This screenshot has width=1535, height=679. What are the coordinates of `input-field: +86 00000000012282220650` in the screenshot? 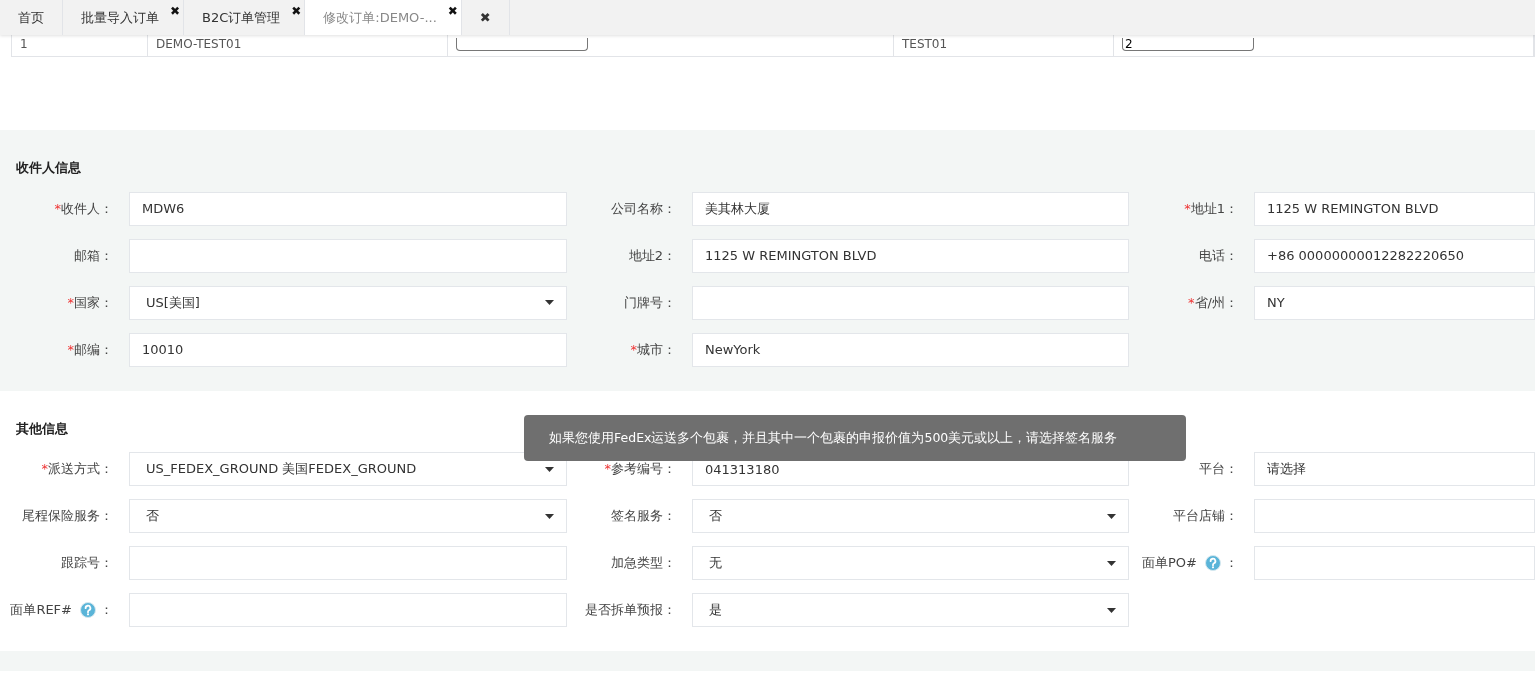 It's located at (1394, 255).